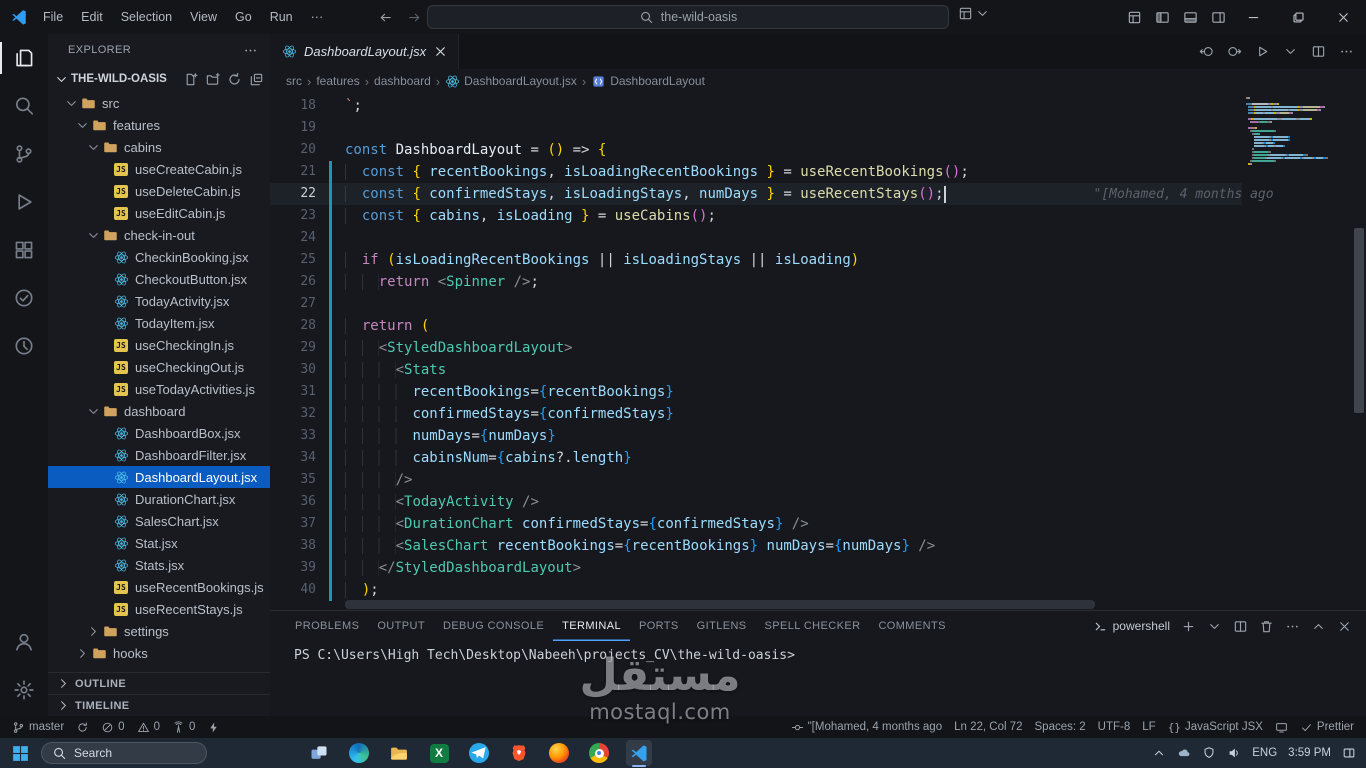  What do you see at coordinates (24, 690) in the screenshot?
I see `activity-settings-gear-icon` at bounding box center [24, 690].